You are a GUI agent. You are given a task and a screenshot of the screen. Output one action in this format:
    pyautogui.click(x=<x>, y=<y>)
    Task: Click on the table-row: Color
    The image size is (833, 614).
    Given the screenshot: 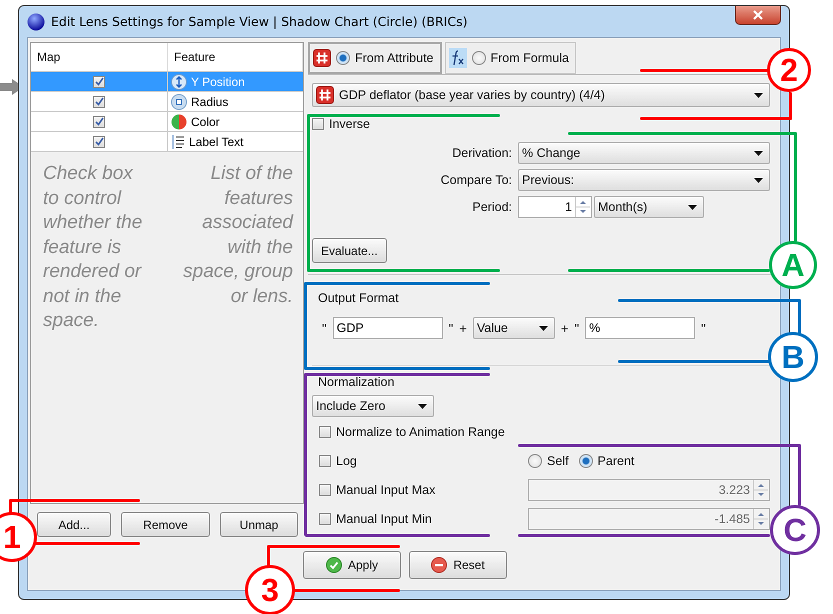 What is the action you would take?
    pyautogui.click(x=167, y=122)
    